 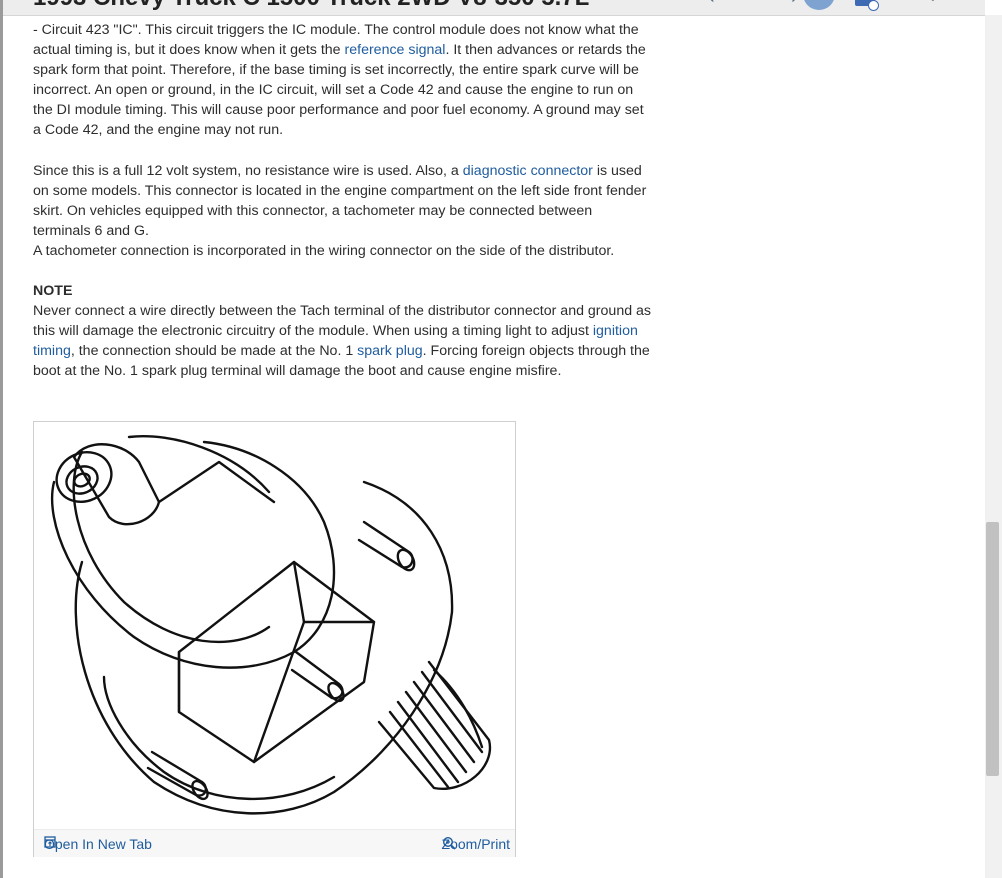 I want to click on scrollbar-thumb, so click(x=992, y=649).